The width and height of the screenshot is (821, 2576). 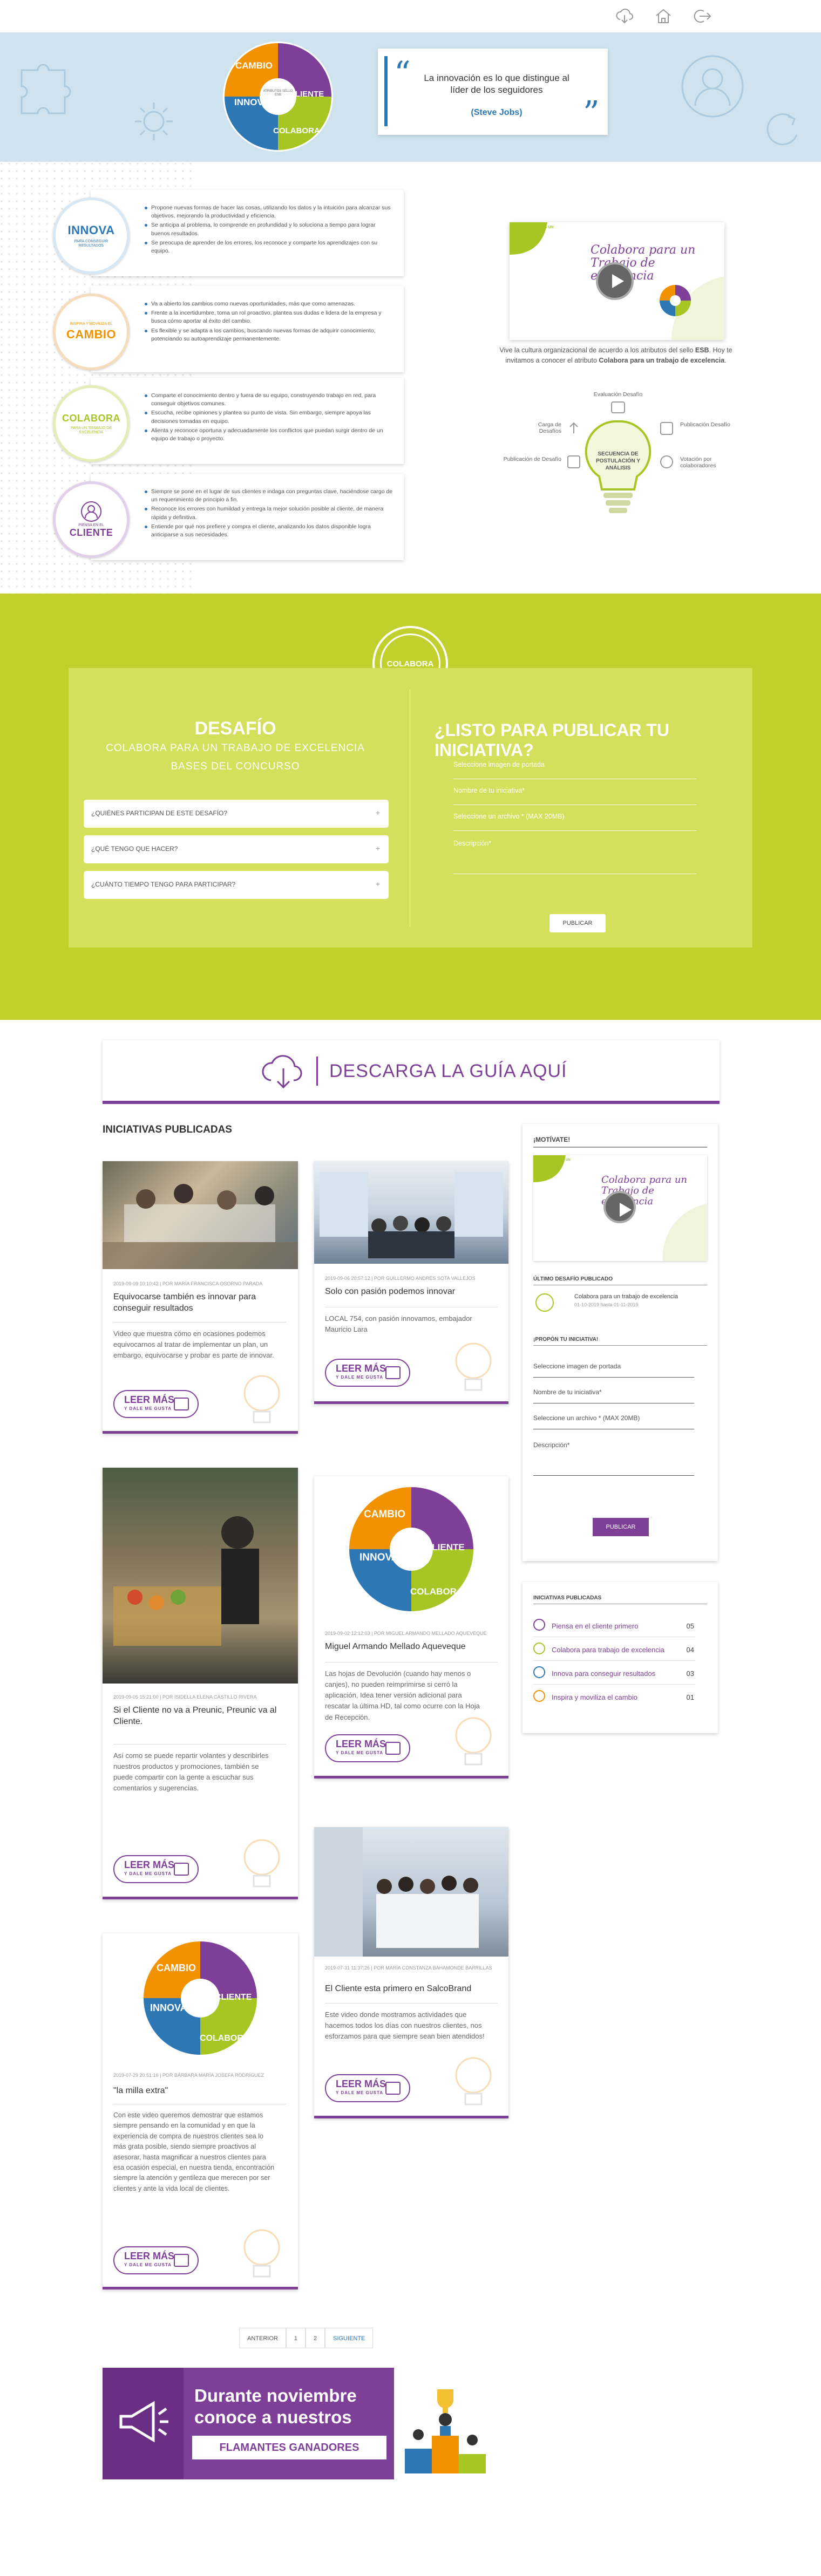 I want to click on banner-ribbon: FLAMANTES GANADORES, so click(x=289, y=2447).